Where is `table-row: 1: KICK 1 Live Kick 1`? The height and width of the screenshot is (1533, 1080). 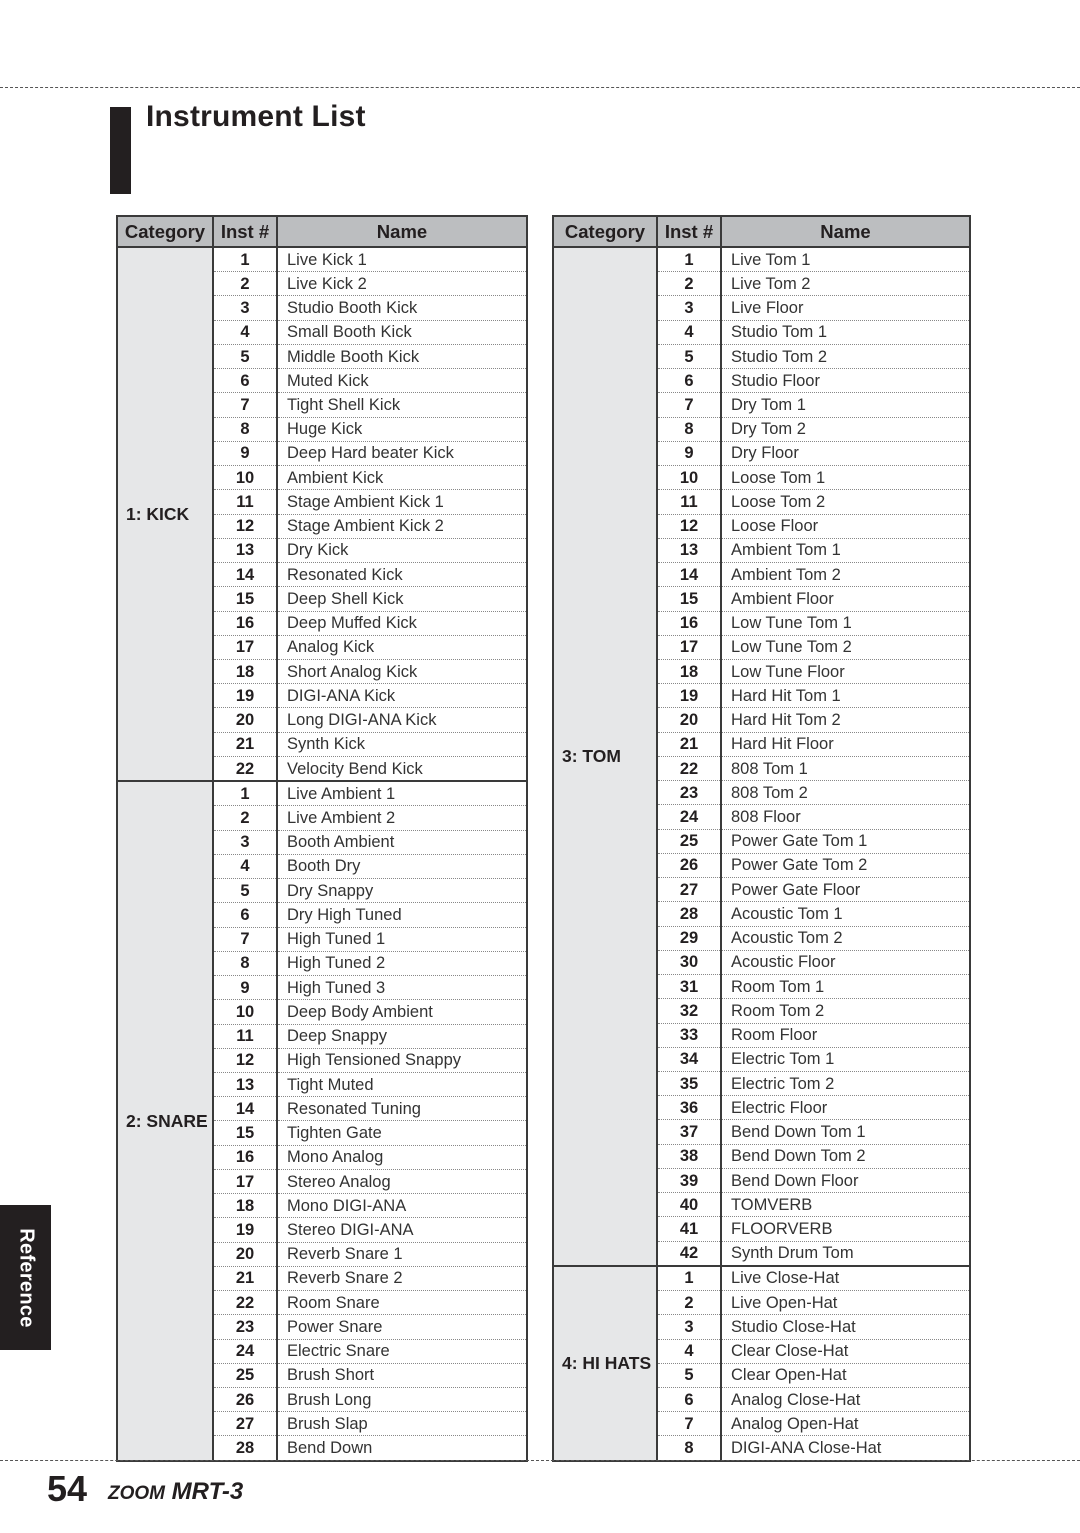 table-row: 1: KICK 1 Live Kick 1 is located at coordinates (322, 514).